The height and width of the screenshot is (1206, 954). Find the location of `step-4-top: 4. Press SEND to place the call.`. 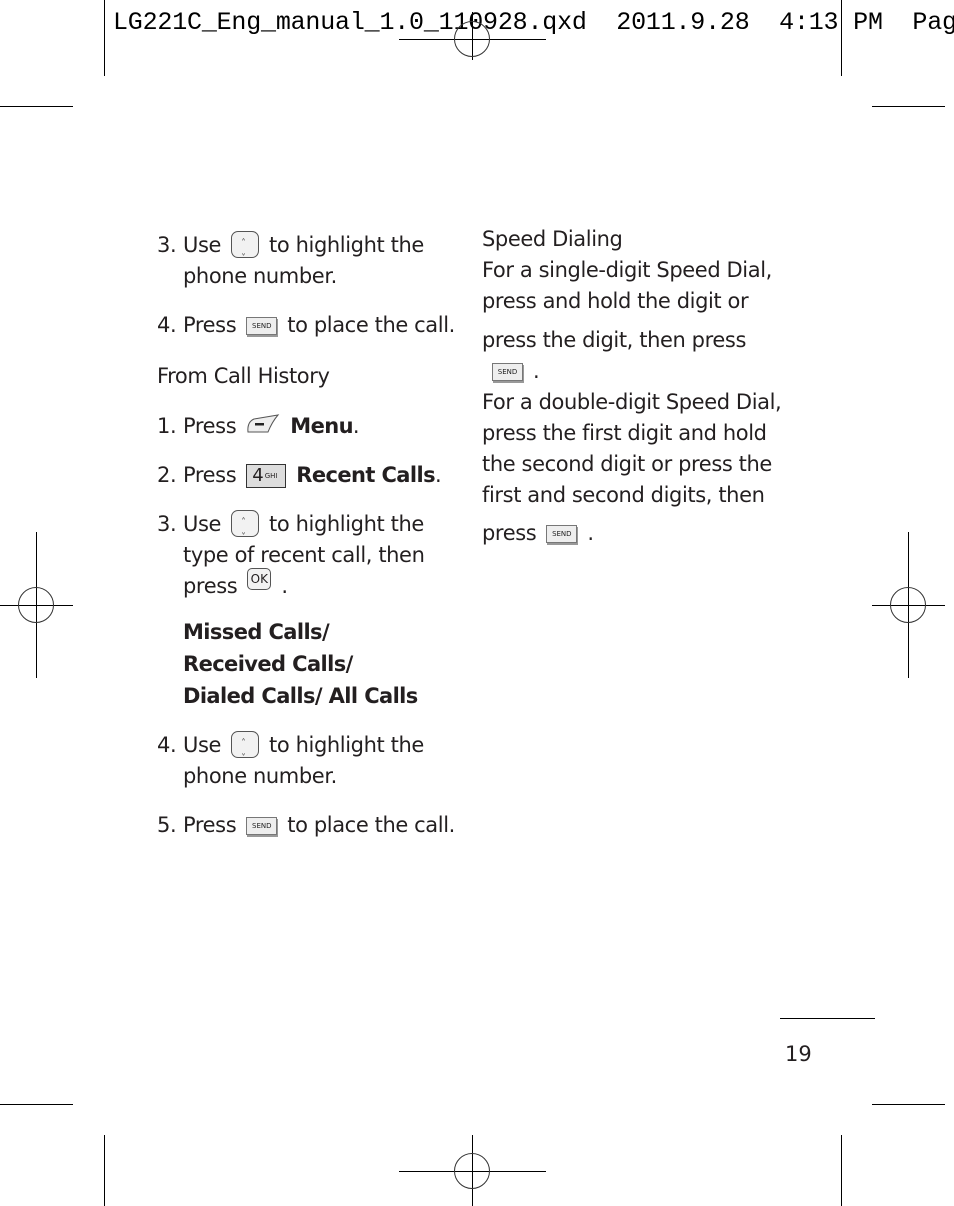

step-4-top: 4. Press SEND to place the call. is located at coordinates (307, 325).